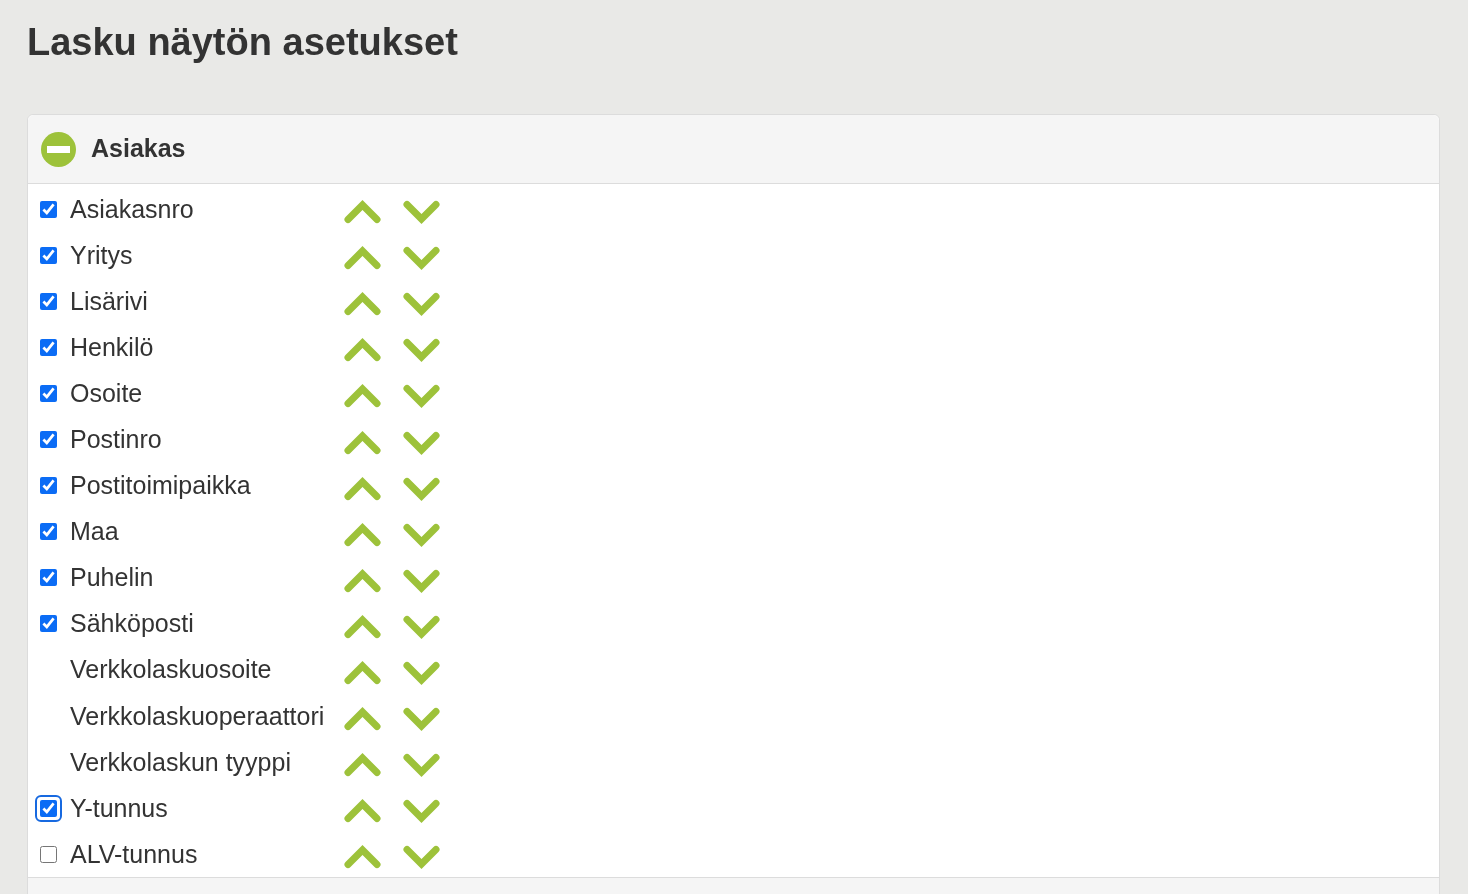  Describe the element at coordinates (134, 853) in the screenshot. I see `field-label: ALV-tunnus` at that location.